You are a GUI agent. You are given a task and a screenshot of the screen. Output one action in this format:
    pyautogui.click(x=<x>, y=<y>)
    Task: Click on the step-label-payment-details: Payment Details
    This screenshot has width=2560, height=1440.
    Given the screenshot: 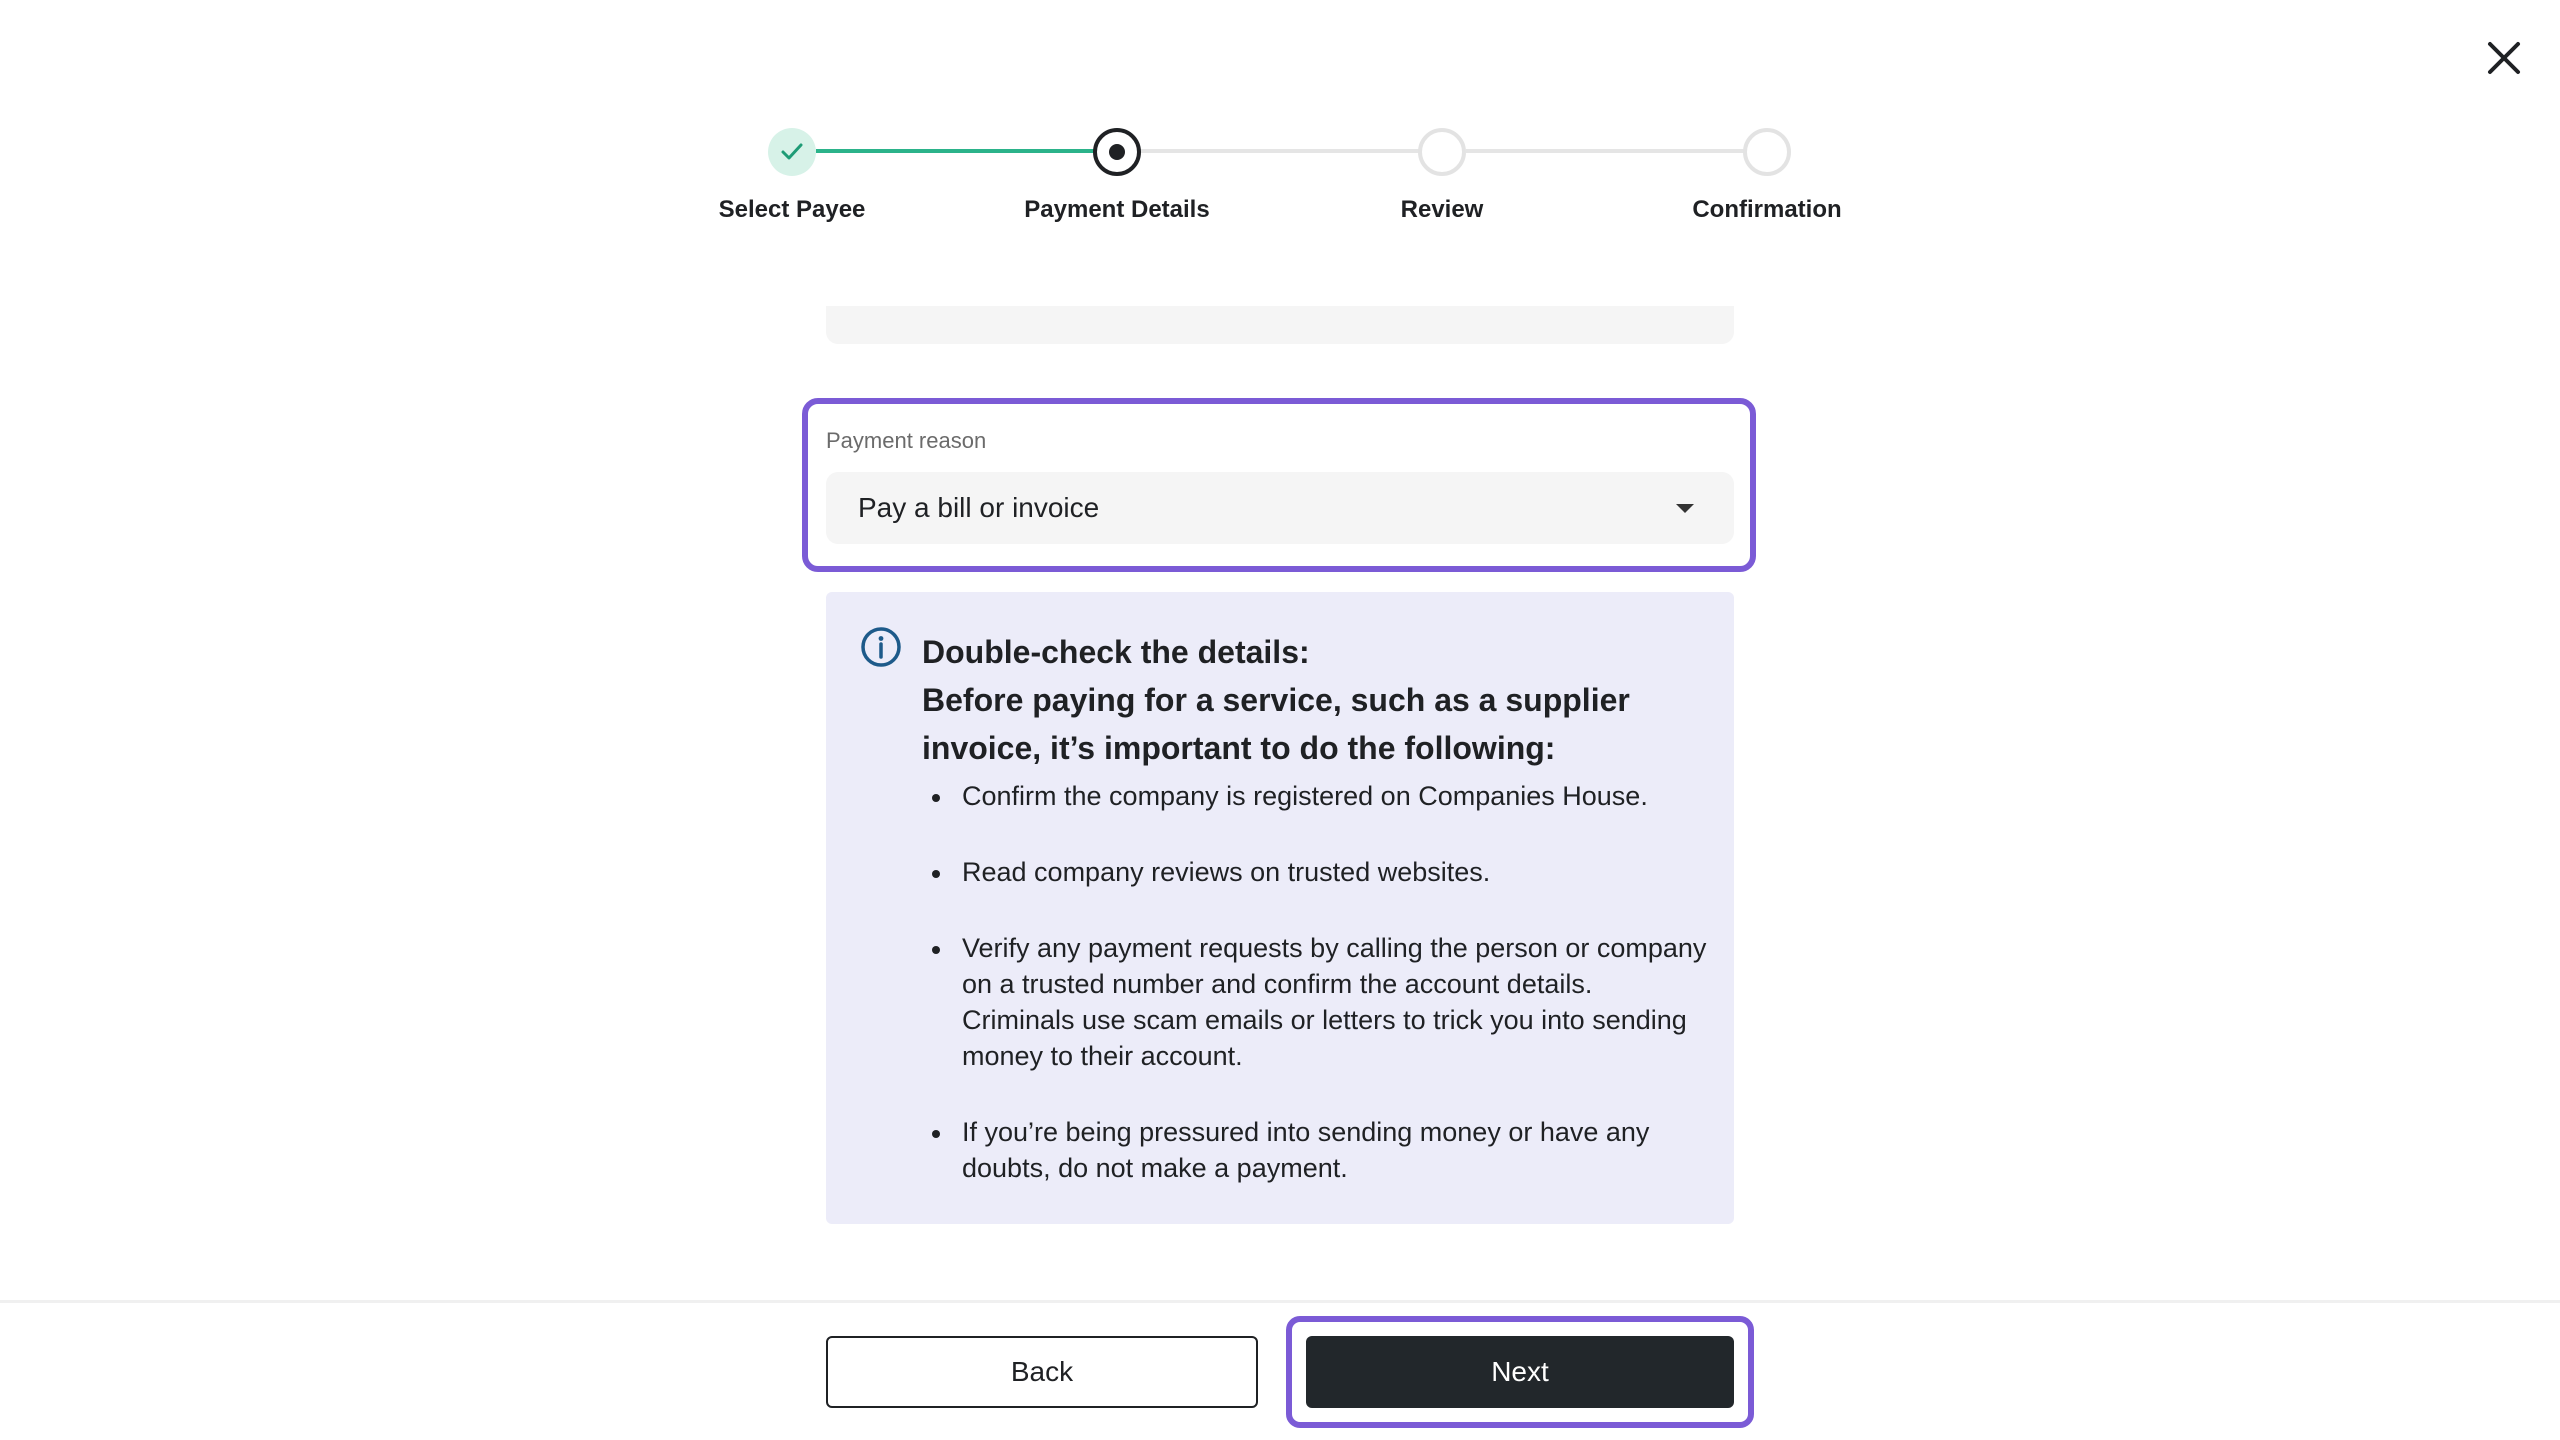 What is the action you would take?
    pyautogui.click(x=1117, y=209)
    